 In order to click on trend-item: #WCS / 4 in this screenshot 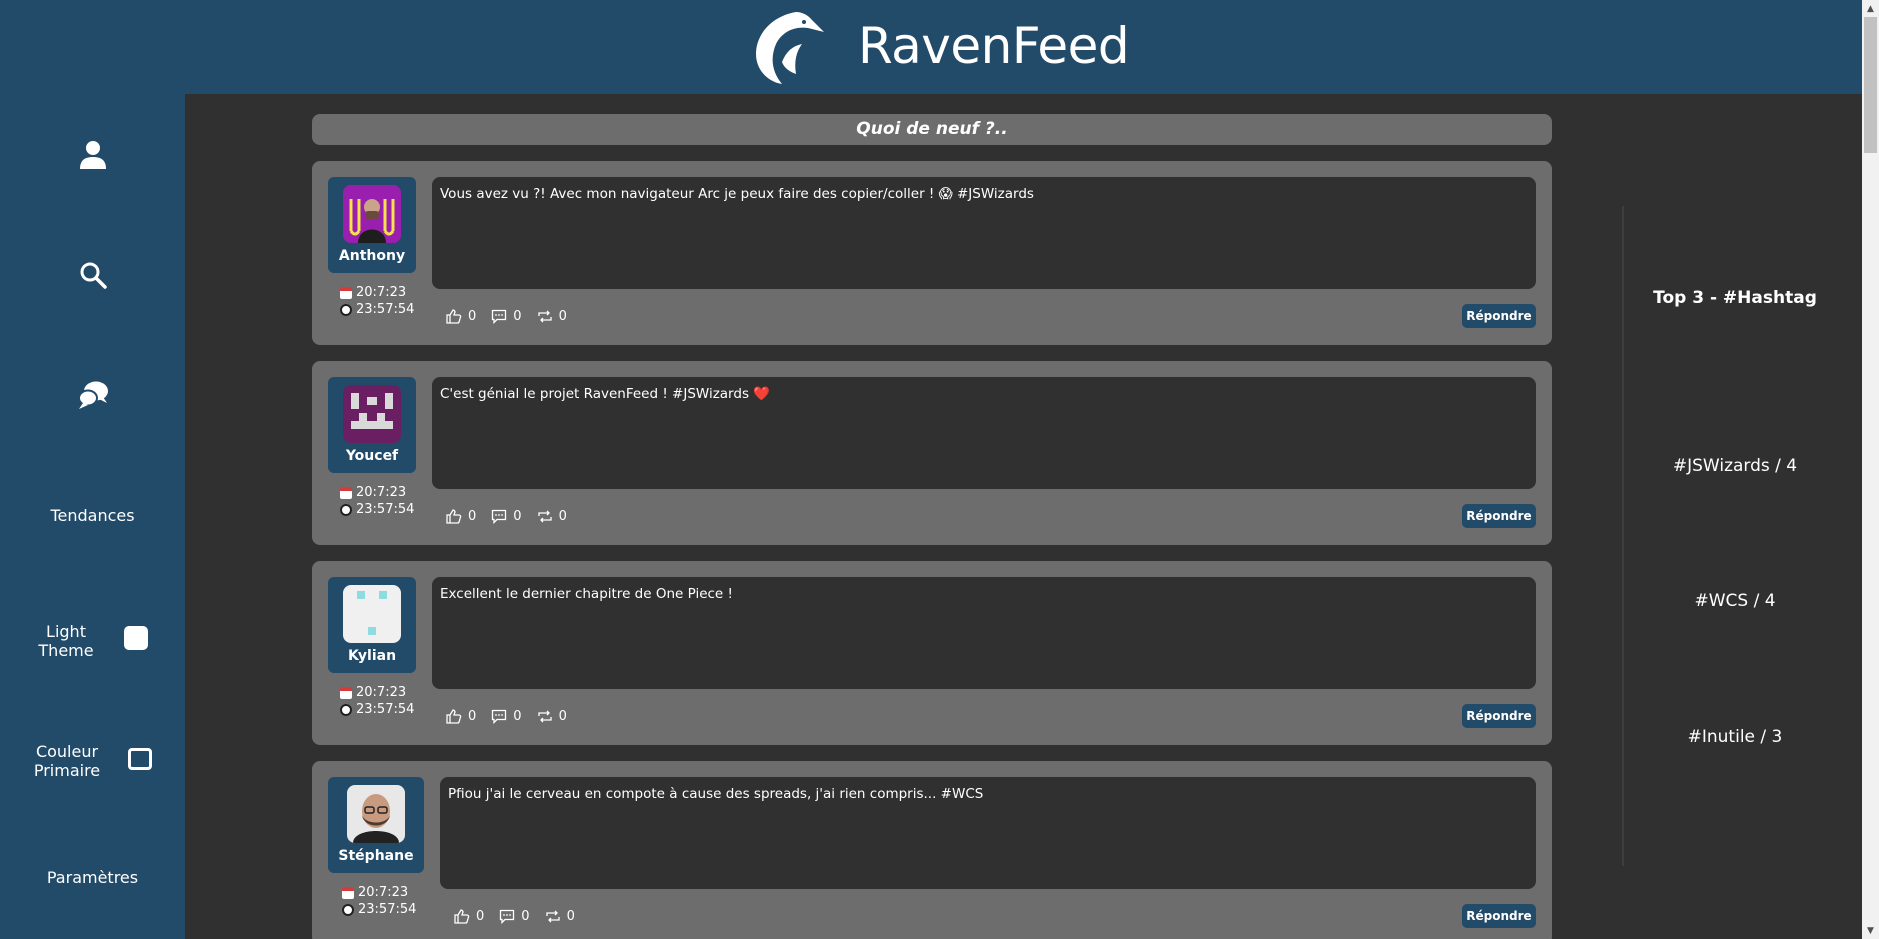, I will do `click(1735, 601)`.